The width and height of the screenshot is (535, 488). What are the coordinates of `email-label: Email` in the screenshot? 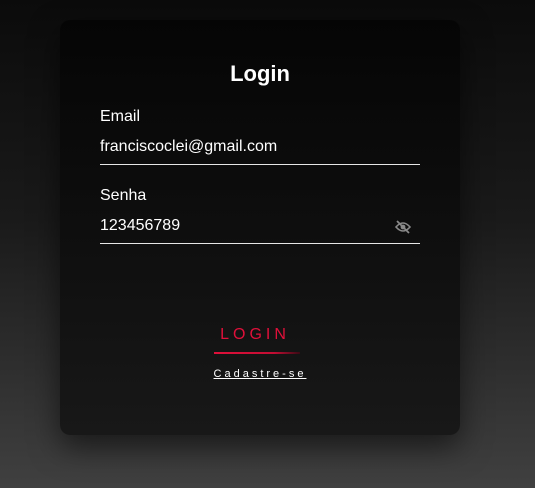 It's located at (120, 116).